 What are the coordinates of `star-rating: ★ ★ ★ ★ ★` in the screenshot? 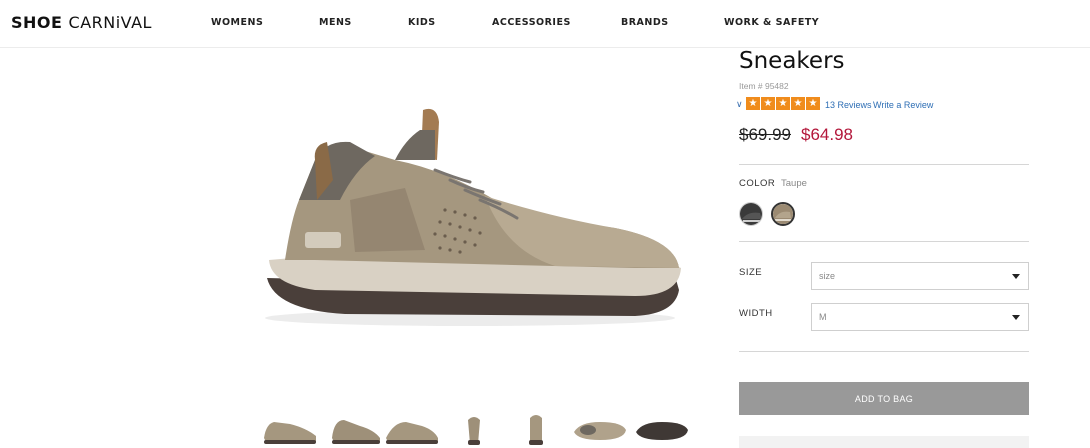 It's located at (783, 103).